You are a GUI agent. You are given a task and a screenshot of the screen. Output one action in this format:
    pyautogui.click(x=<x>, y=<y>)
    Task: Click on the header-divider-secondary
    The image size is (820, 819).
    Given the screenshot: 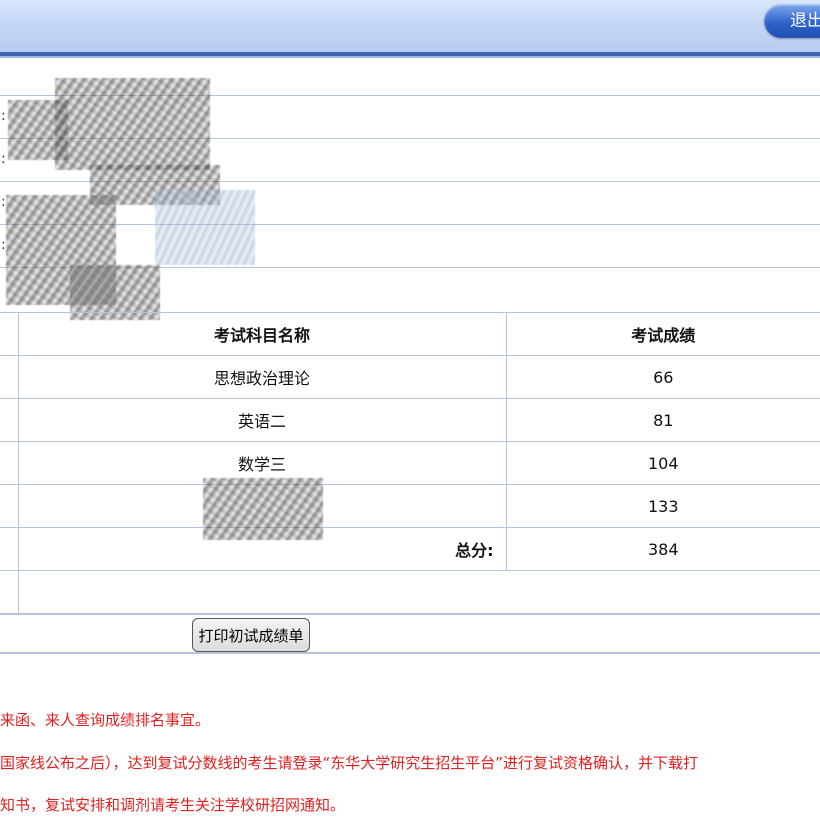 What is the action you would take?
    pyautogui.click(x=410, y=57)
    